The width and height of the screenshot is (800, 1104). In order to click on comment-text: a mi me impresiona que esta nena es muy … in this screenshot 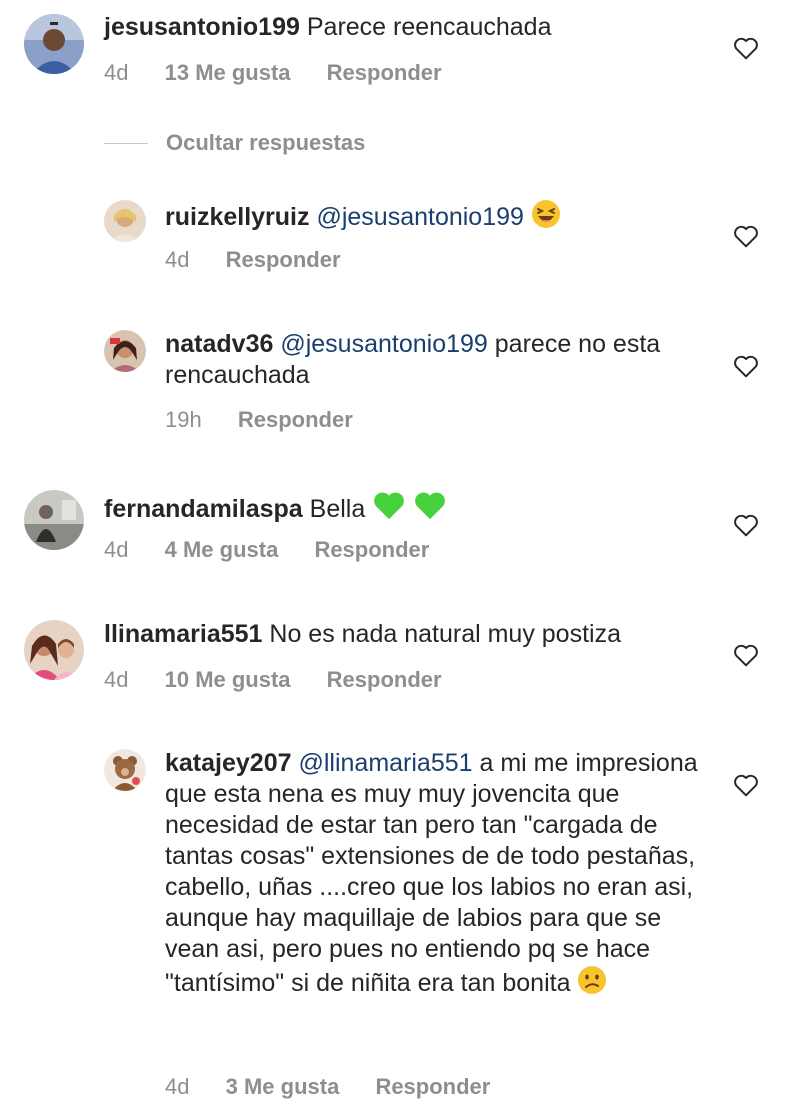, I will do `click(431, 873)`.